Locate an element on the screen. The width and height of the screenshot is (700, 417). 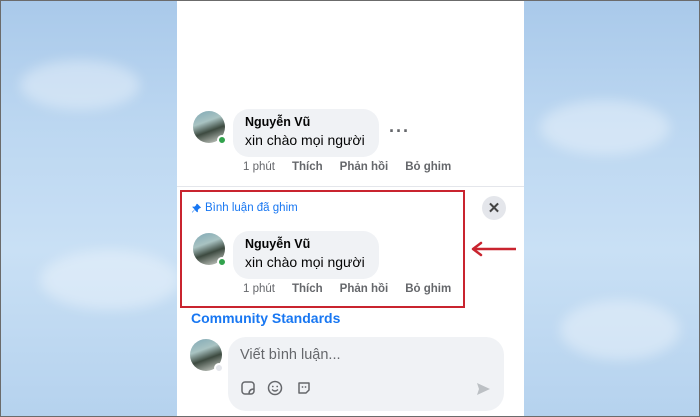
comment-author: Nguyễn Vũ is located at coordinates (306, 122).